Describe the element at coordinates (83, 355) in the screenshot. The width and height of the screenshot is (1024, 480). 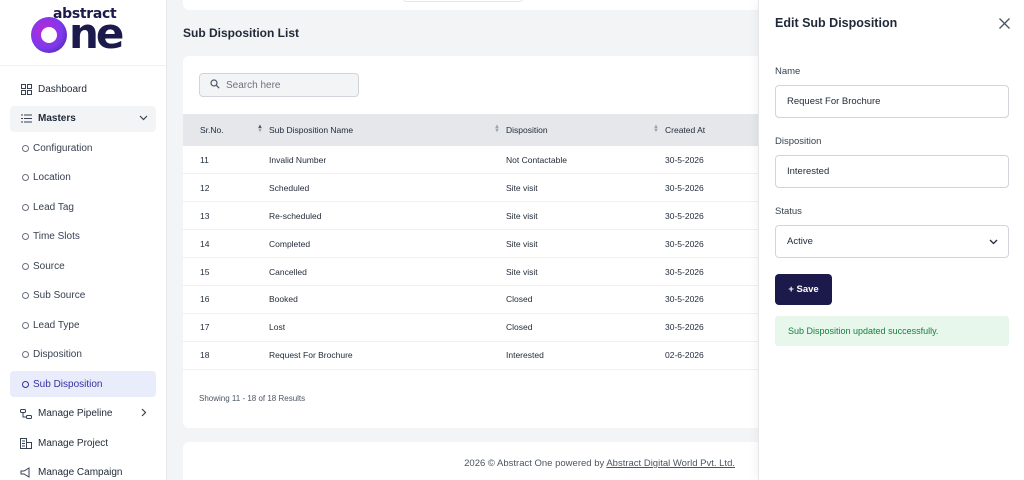
I see `sidebar-item-disposition: Disposition` at that location.